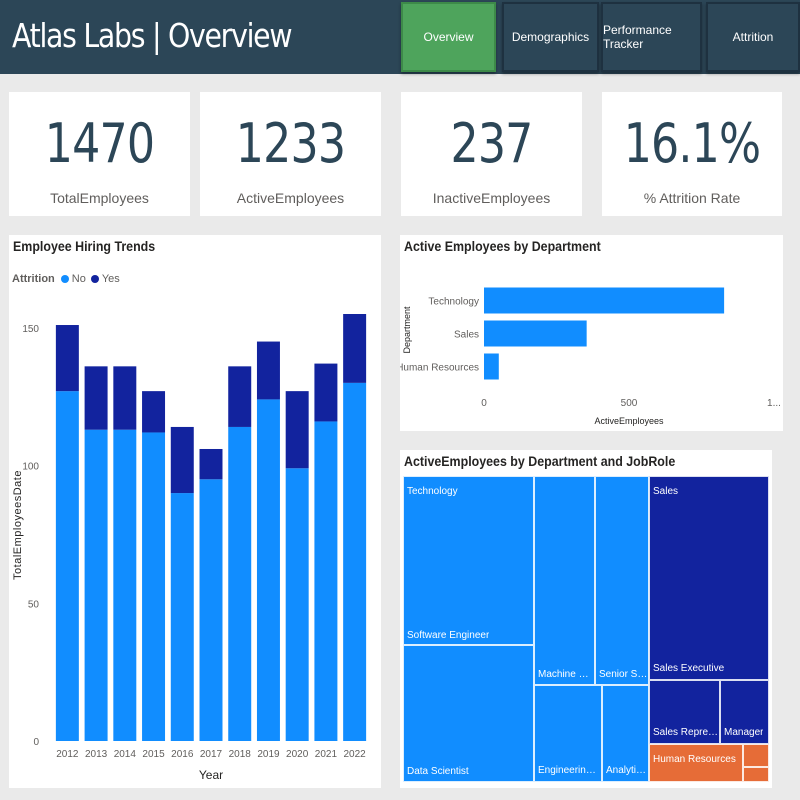 The image size is (800, 800). Describe the element at coordinates (491, 143) in the screenshot. I see `kpi-value: 237` at that location.